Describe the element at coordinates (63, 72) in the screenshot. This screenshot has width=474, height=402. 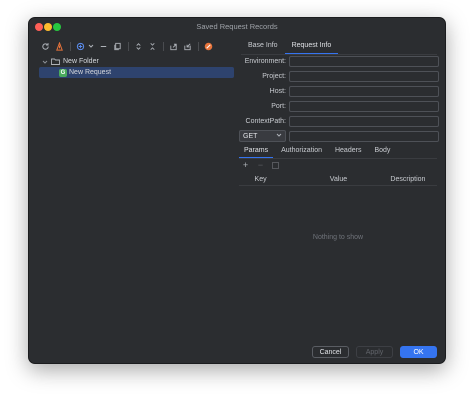
I see `get-request-icon: G` at that location.